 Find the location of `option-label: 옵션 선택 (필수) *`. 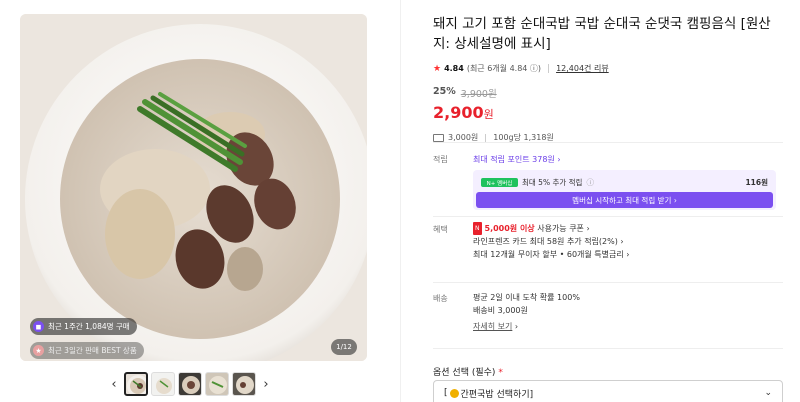

option-label: 옵션 선택 (필수) * is located at coordinates (468, 371).